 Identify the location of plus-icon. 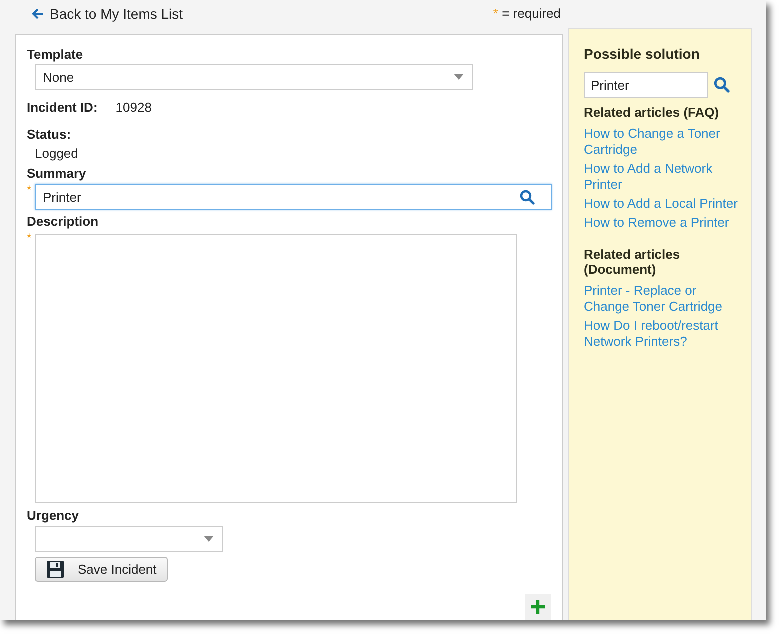
(538, 607).